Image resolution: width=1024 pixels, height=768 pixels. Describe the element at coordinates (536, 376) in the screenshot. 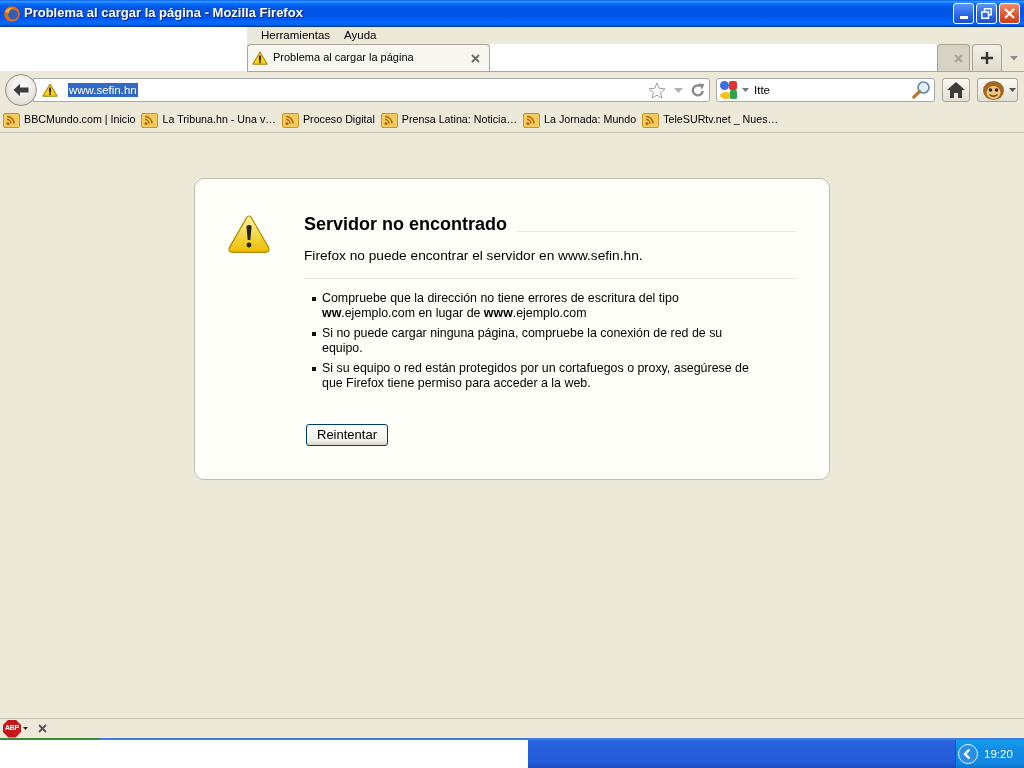

I see `suggestion-text: Si su equipo o red están protegidos por un cortafuegos o proxy, asegúrese de que Firefox tiene permiso para acceder a la web.` at that location.